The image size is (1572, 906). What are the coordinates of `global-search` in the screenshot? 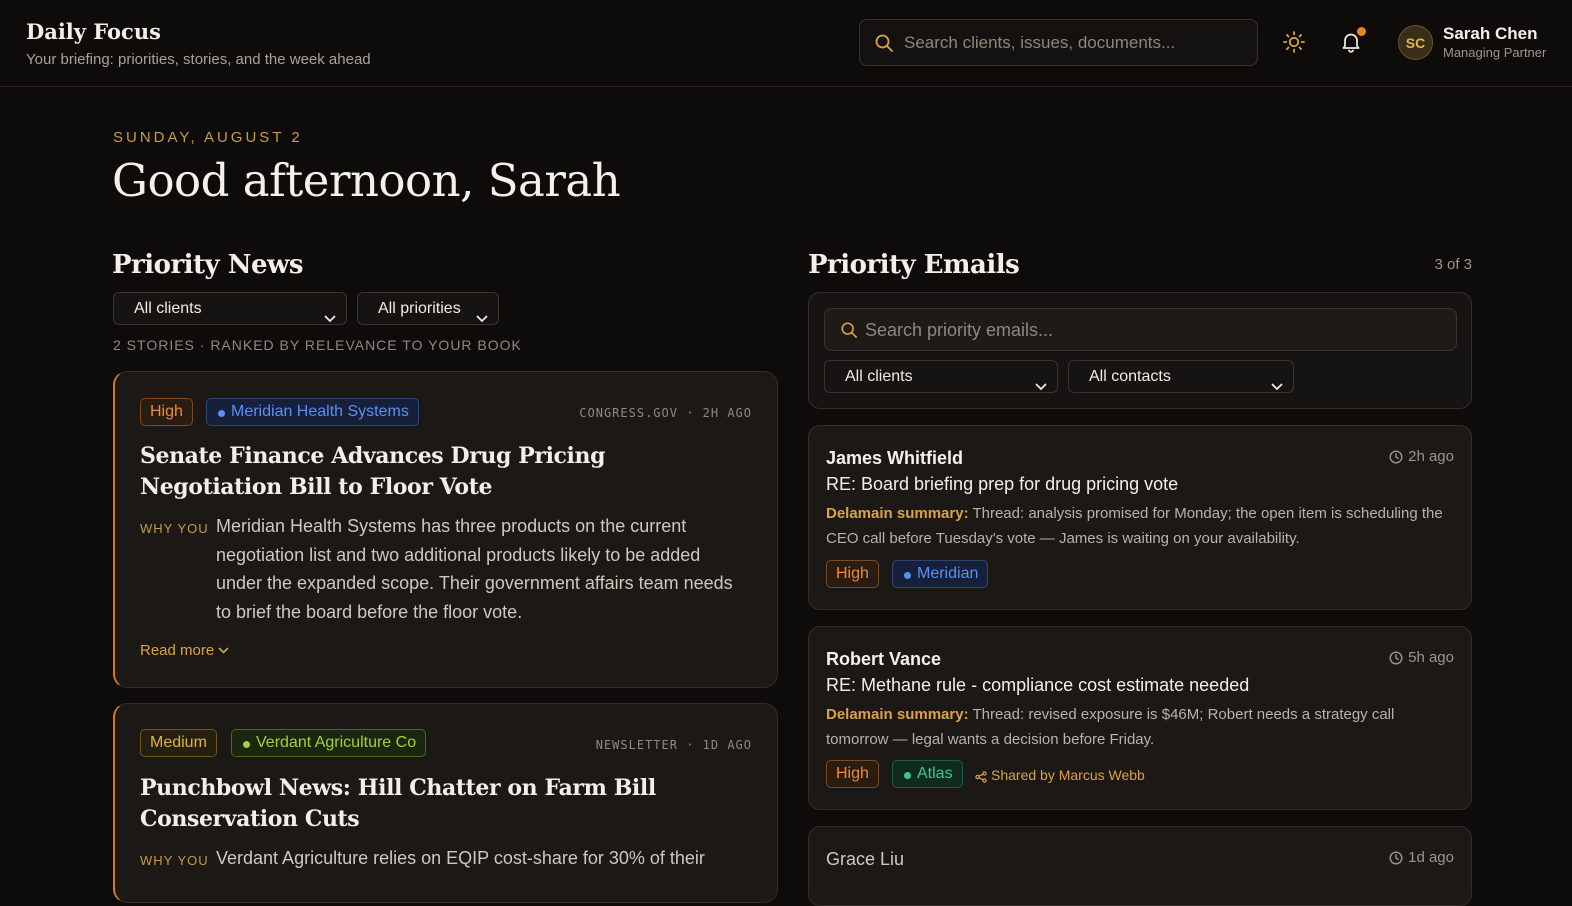 It's located at (1058, 42).